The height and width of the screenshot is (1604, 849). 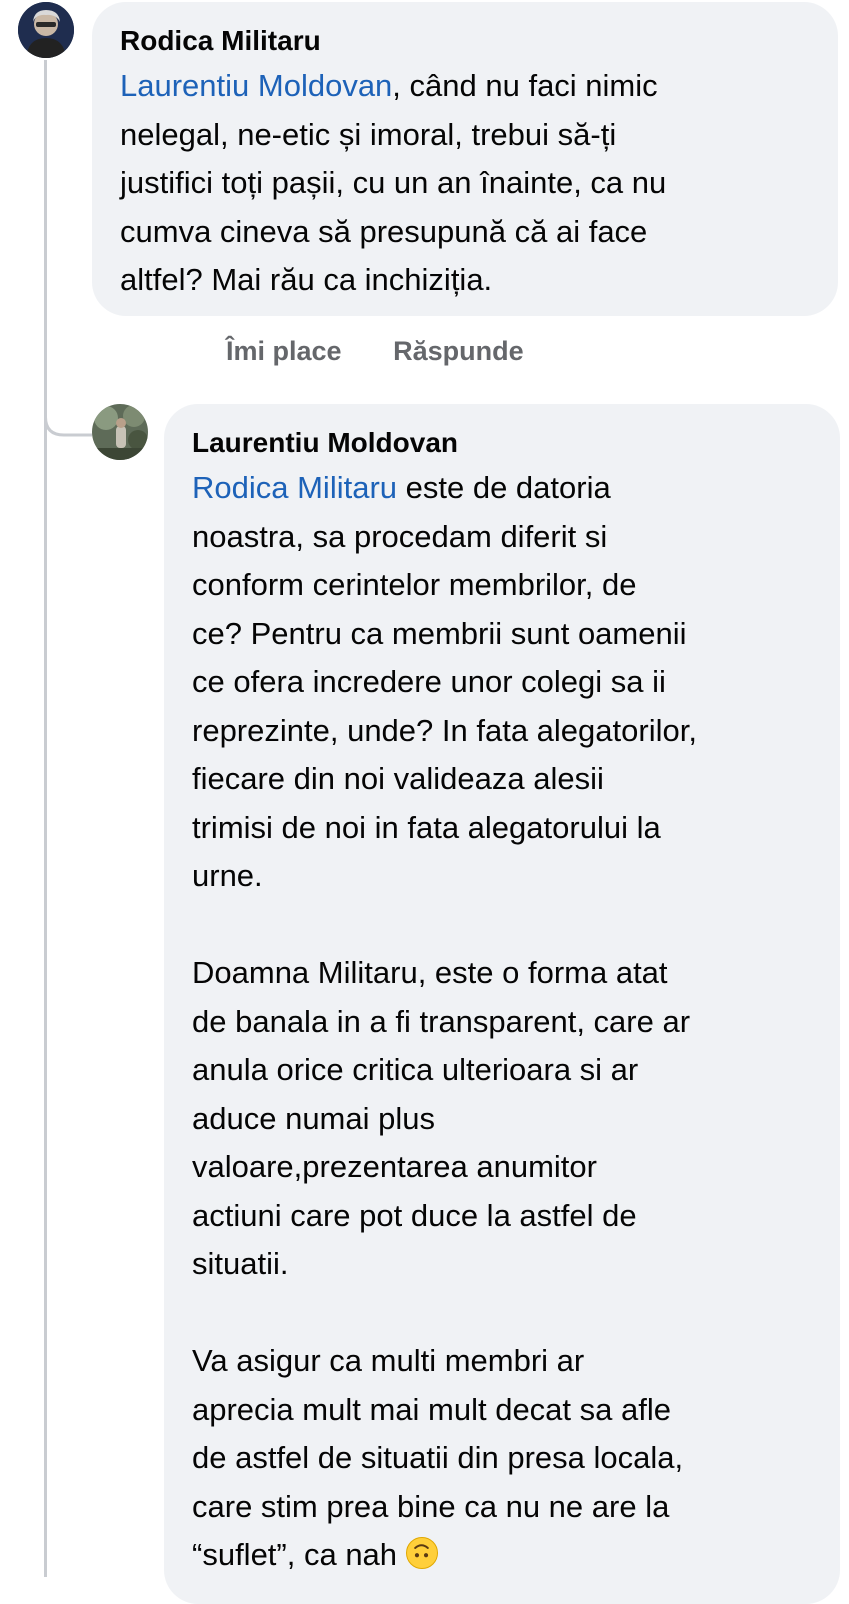 I want to click on thread-line, so click(x=45, y=818).